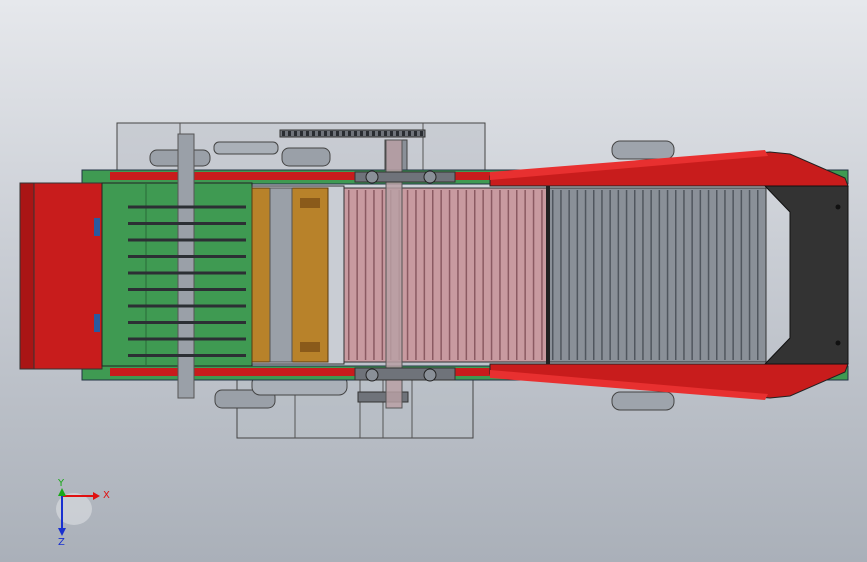 This screenshot has height=562, width=867. I want to click on hood-edge, so click(27, 276).